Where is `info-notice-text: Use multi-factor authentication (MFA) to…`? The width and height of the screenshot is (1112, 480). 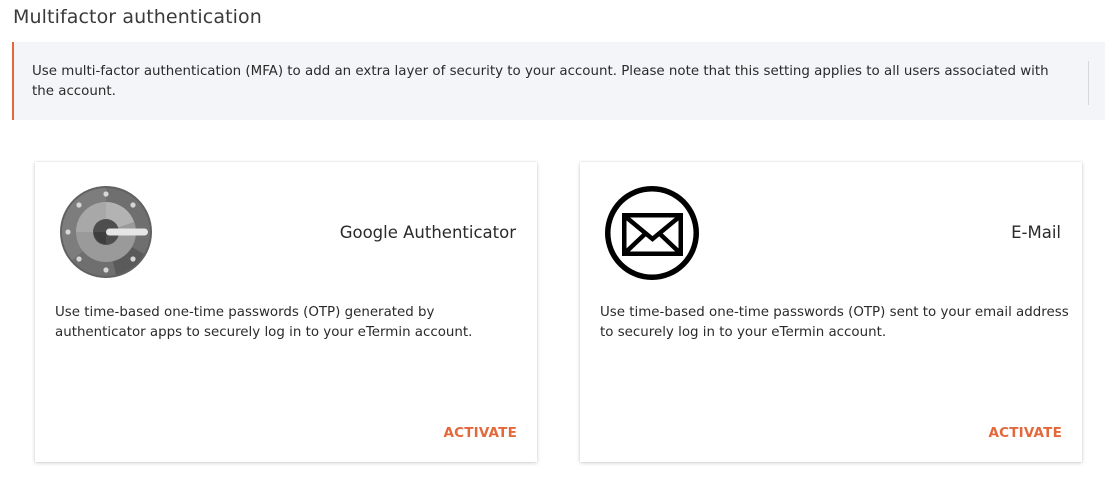
info-notice-text: Use multi-factor authentication (MFA) to… is located at coordinates (540, 81).